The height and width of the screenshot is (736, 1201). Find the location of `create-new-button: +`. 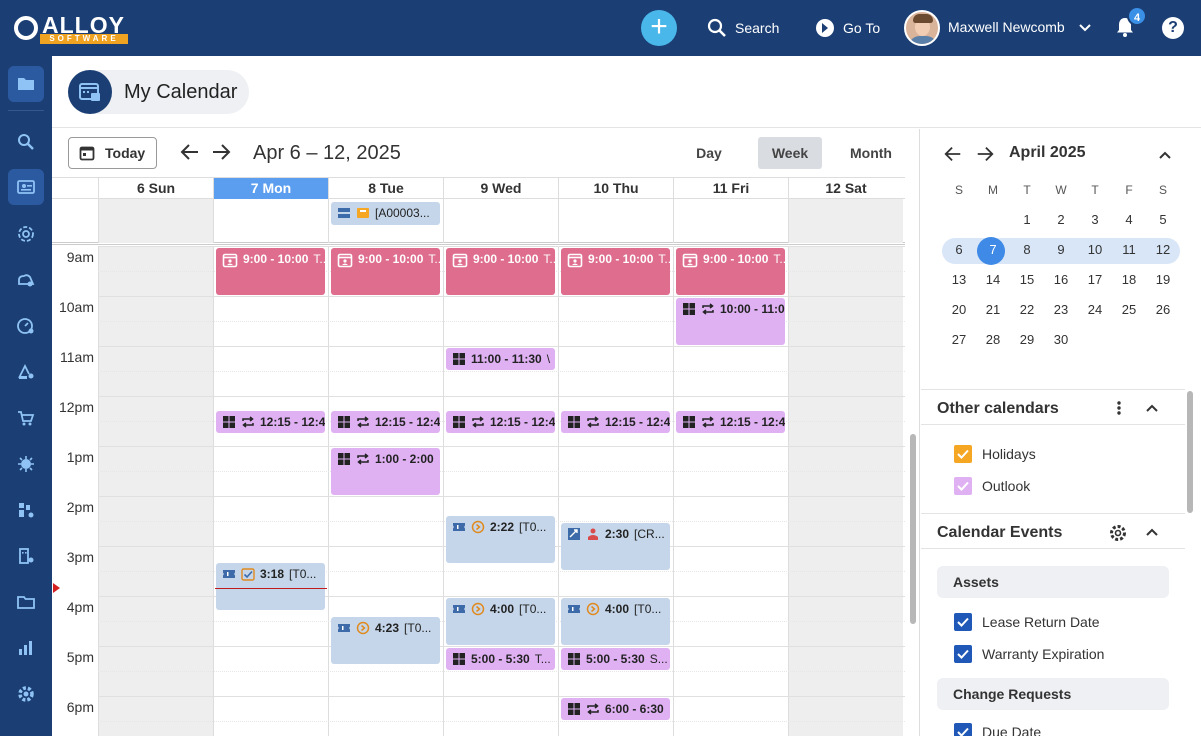

create-new-button: + is located at coordinates (659, 28).